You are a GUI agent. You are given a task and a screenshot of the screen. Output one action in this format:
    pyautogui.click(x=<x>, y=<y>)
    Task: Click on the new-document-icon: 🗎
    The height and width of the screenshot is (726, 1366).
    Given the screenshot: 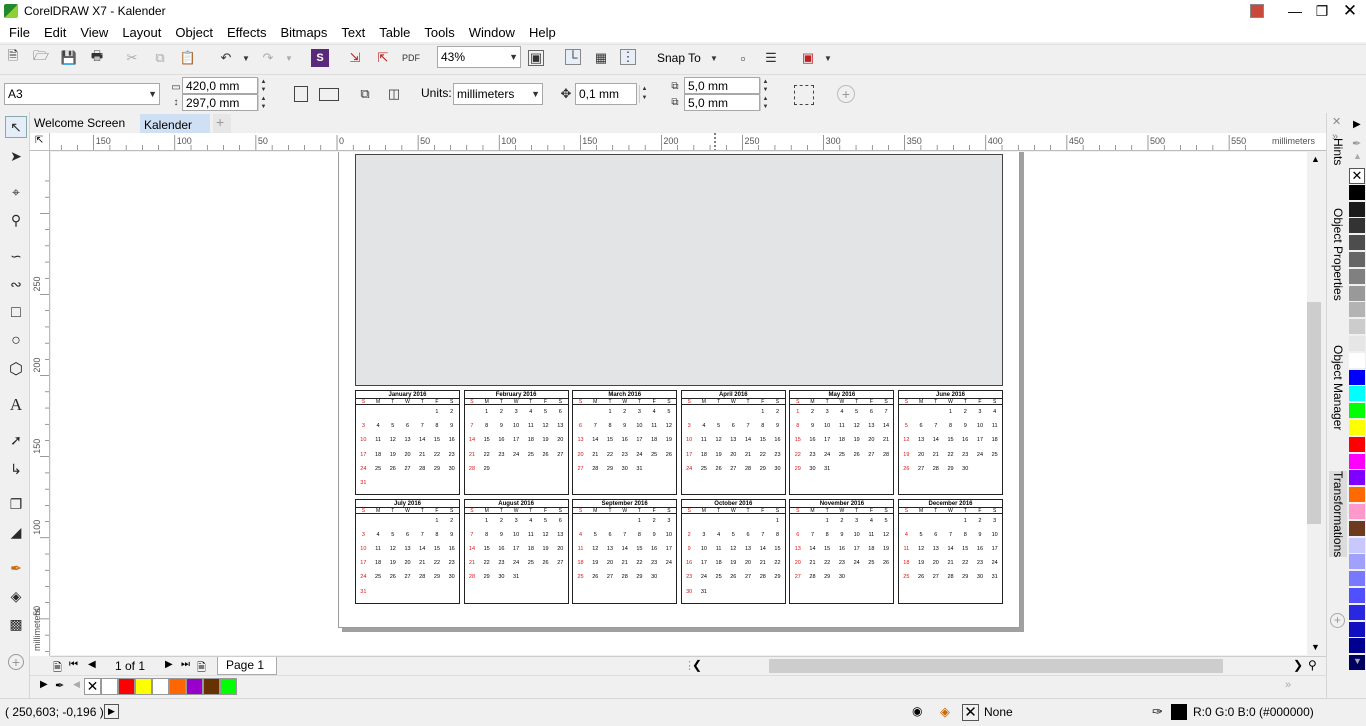 What is the action you would take?
    pyautogui.click(x=13, y=57)
    